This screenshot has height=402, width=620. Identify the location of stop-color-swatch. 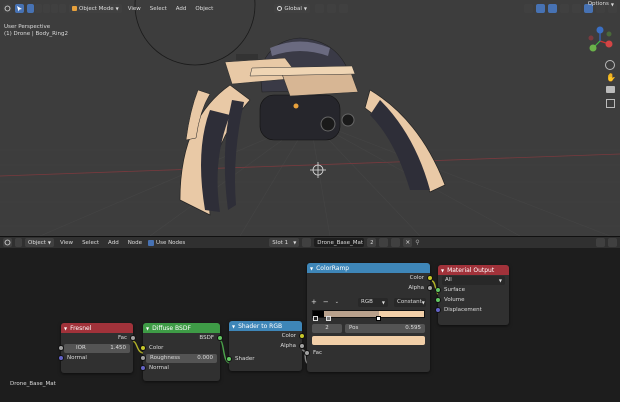
(368, 340).